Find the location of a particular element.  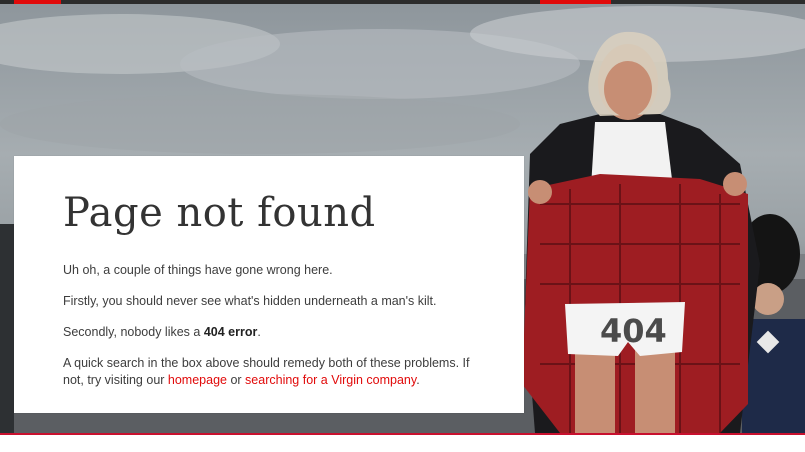

message-line-4-mid: or is located at coordinates (236, 380).